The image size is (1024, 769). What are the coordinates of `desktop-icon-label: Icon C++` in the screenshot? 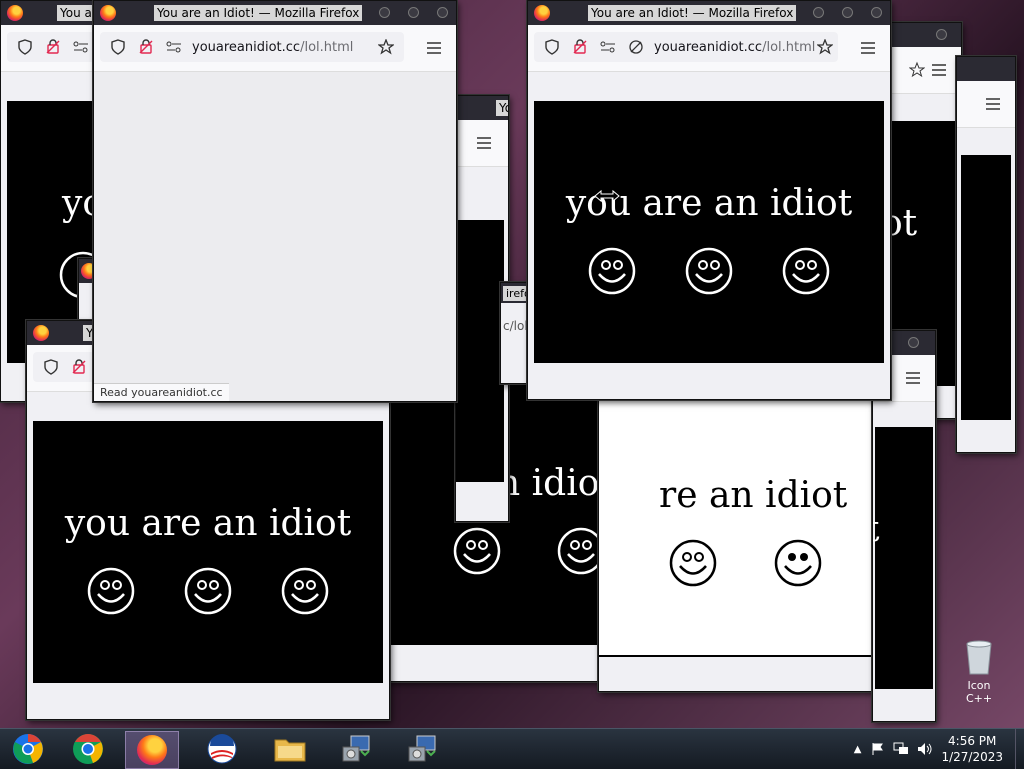 It's located at (979, 692).